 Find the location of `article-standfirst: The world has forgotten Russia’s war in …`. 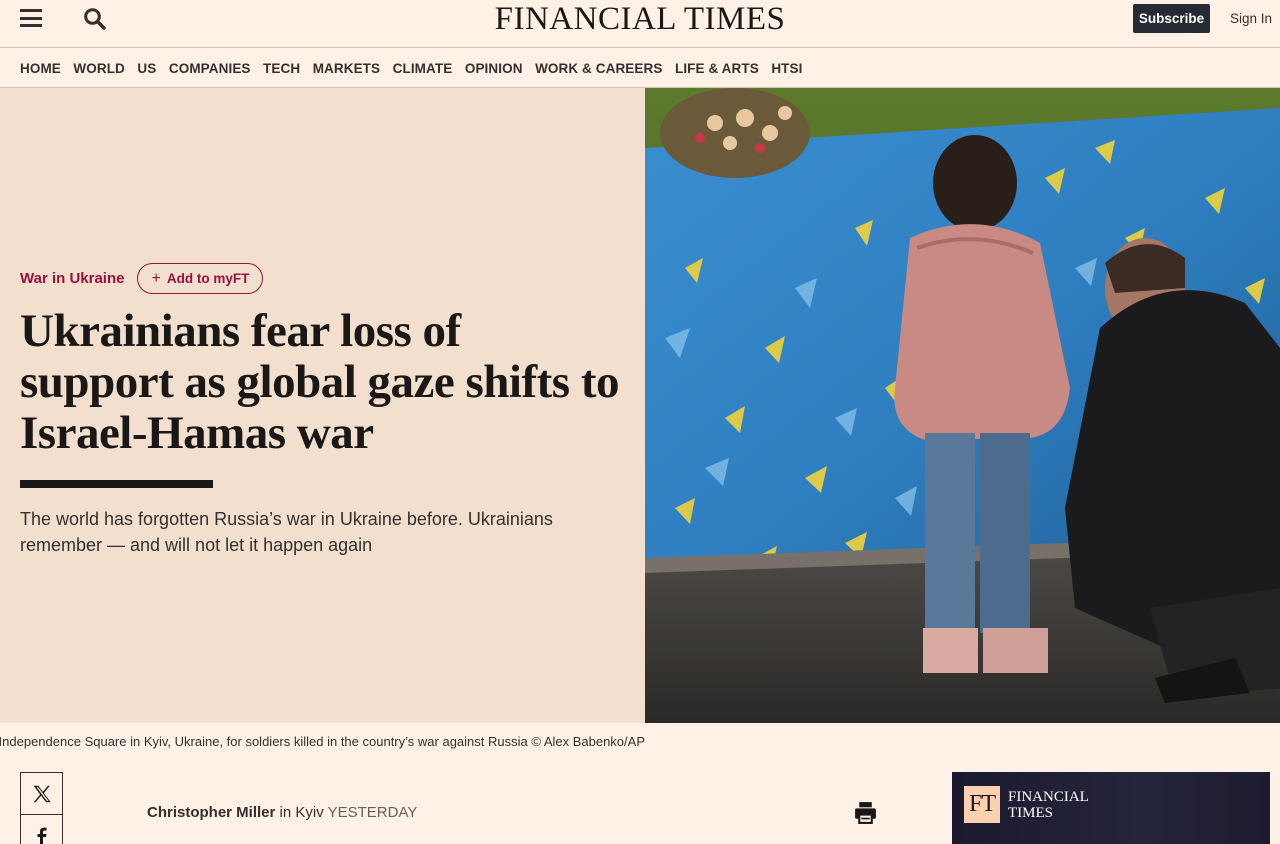

article-standfirst: The world has forgotten Russia’s war in … is located at coordinates (286, 532).